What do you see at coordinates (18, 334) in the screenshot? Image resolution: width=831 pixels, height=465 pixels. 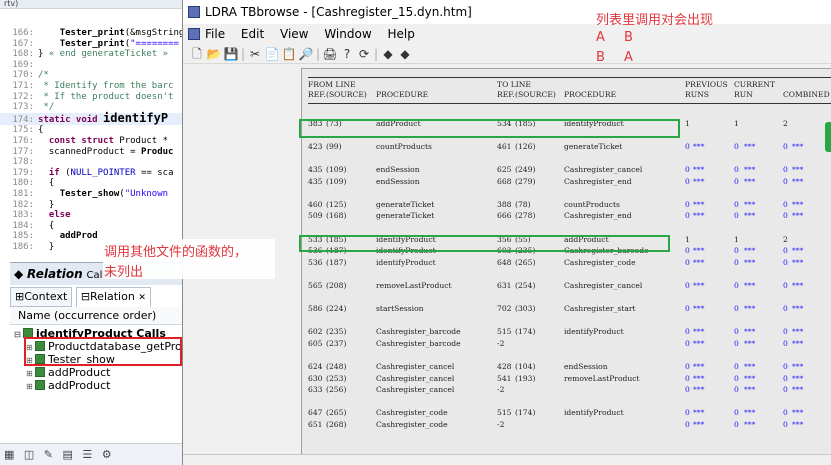 I see `collapse-icon: ⊟` at bounding box center [18, 334].